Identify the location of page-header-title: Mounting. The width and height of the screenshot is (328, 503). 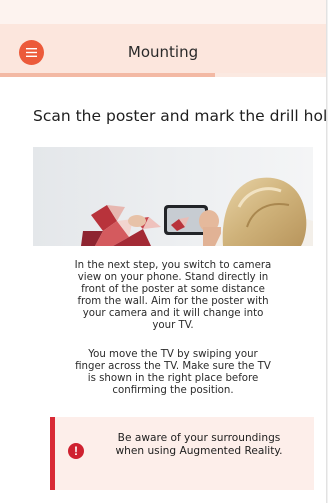
(163, 52).